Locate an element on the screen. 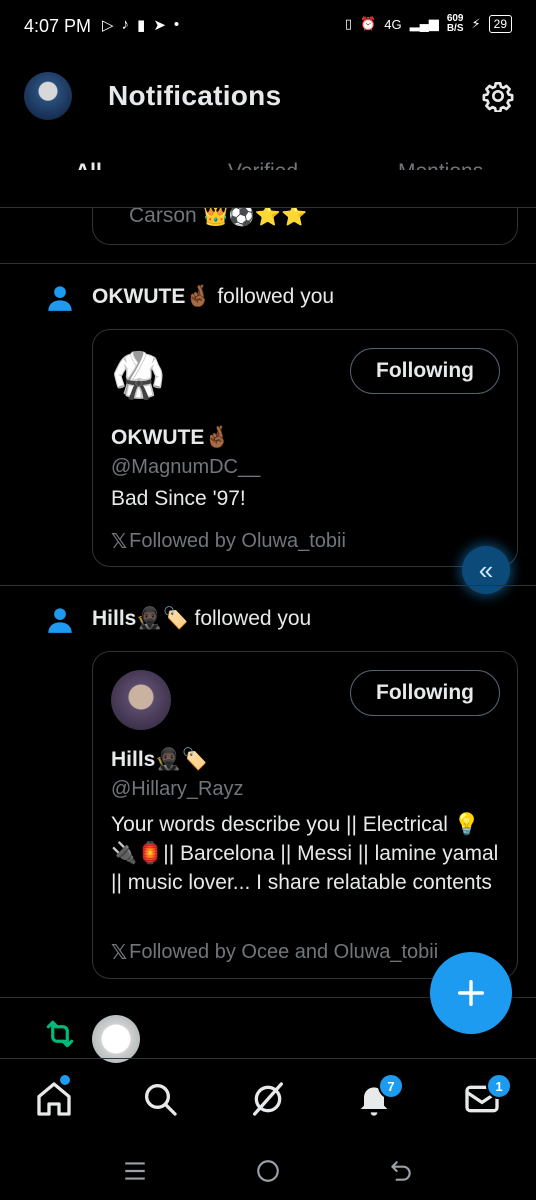 The height and width of the screenshot is (1200, 536). signal-icon: ▂▄▆ is located at coordinates (424, 23).